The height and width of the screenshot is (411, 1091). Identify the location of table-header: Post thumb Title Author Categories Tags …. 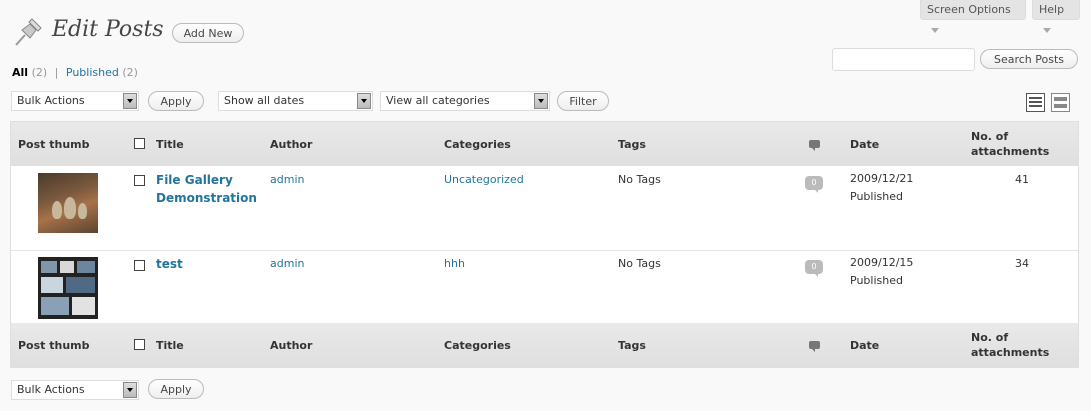
(544, 144).